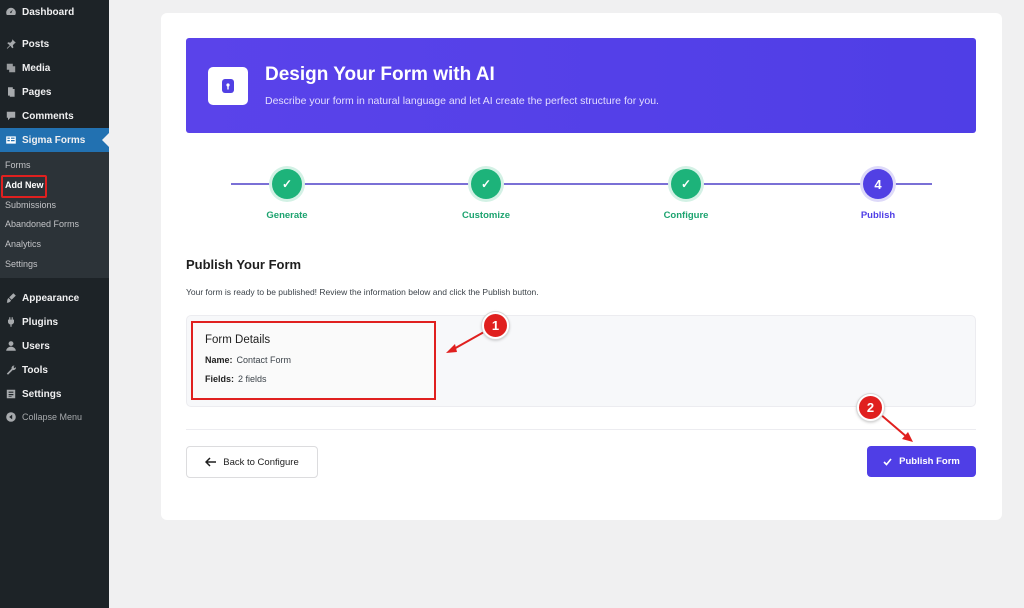 The image size is (1024, 608). Describe the element at coordinates (495, 325) in the screenshot. I see `annotation-badge-1: 1` at that location.